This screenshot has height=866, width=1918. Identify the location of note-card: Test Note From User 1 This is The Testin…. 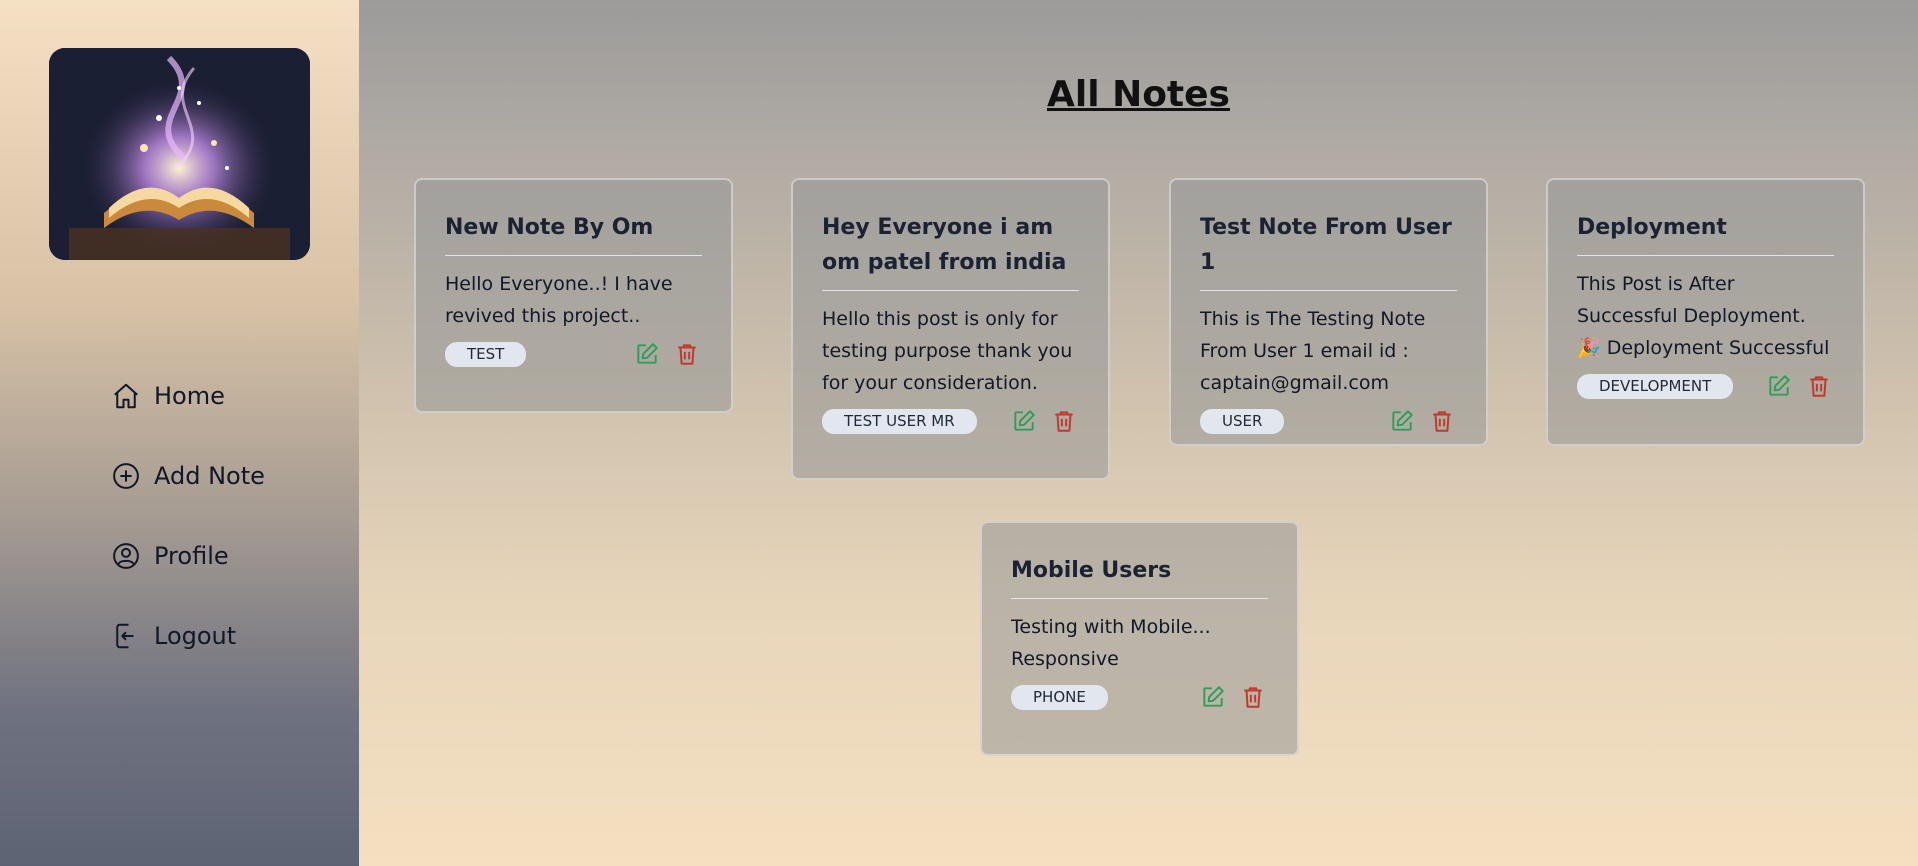
(1328, 312).